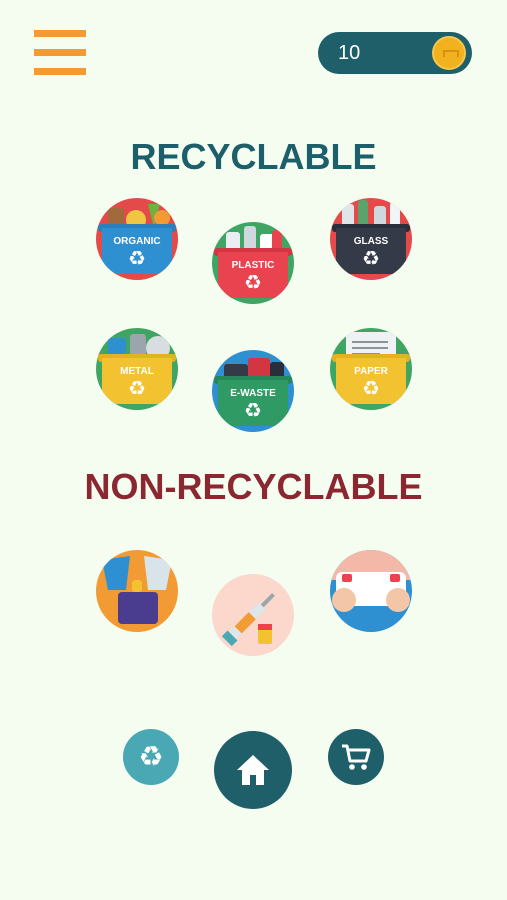 Image resolution: width=507 pixels, height=900 pixels. Describe the element at coordinates (371, 239) in the screenshot. I see `glass-bin: GLASS ♻` at that location.